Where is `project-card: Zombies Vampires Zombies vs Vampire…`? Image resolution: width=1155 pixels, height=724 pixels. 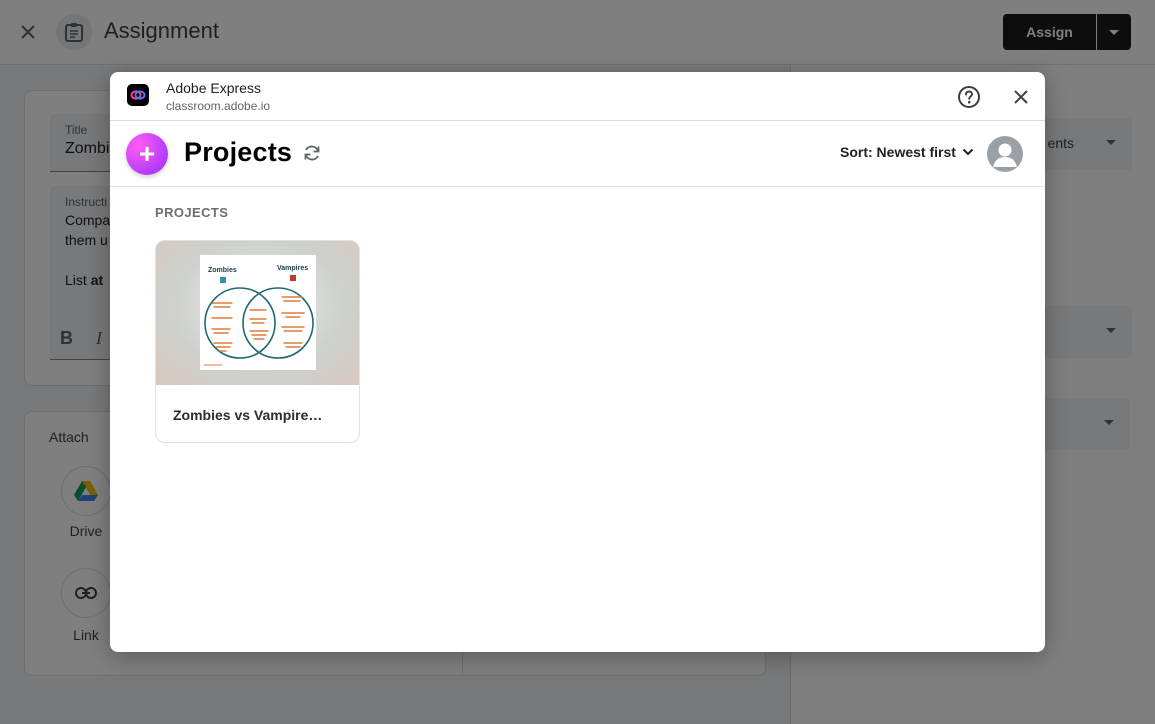 project-card: Zombies Vampires Zombies vs Vampire… is located at coordinates (257, 341).